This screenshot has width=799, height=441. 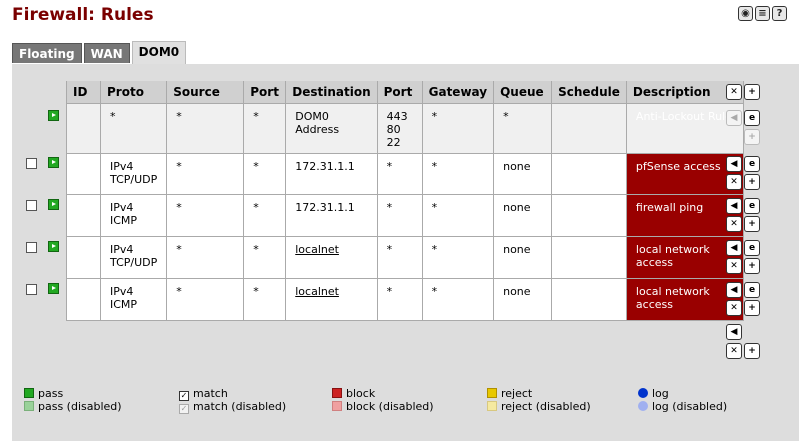 What do you see at coordinates (47, 53) in the screenshot?
I see `tab-floating: Floating` at bounding box center [47, 53].